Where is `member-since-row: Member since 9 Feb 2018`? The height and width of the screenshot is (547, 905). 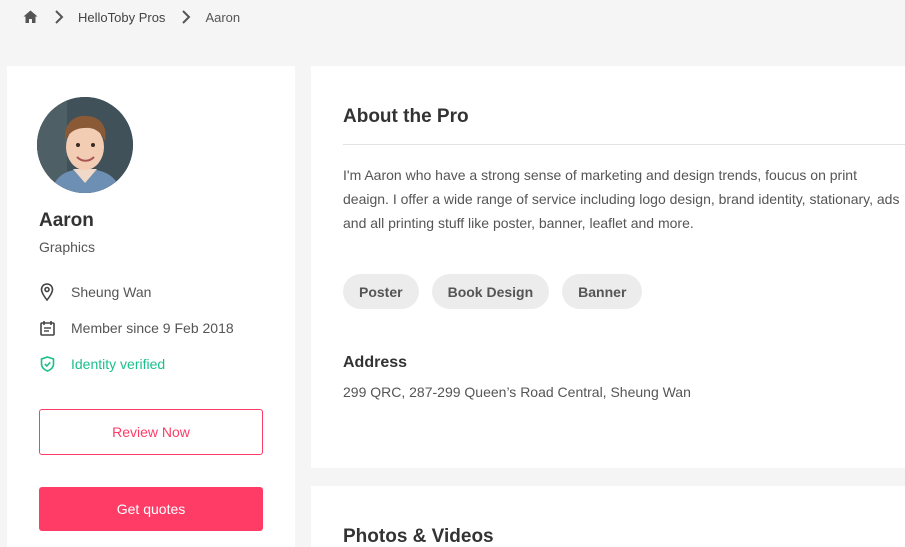 member-since-row: Member since 9 Feb 2018 is located at coordinates (136, 328).